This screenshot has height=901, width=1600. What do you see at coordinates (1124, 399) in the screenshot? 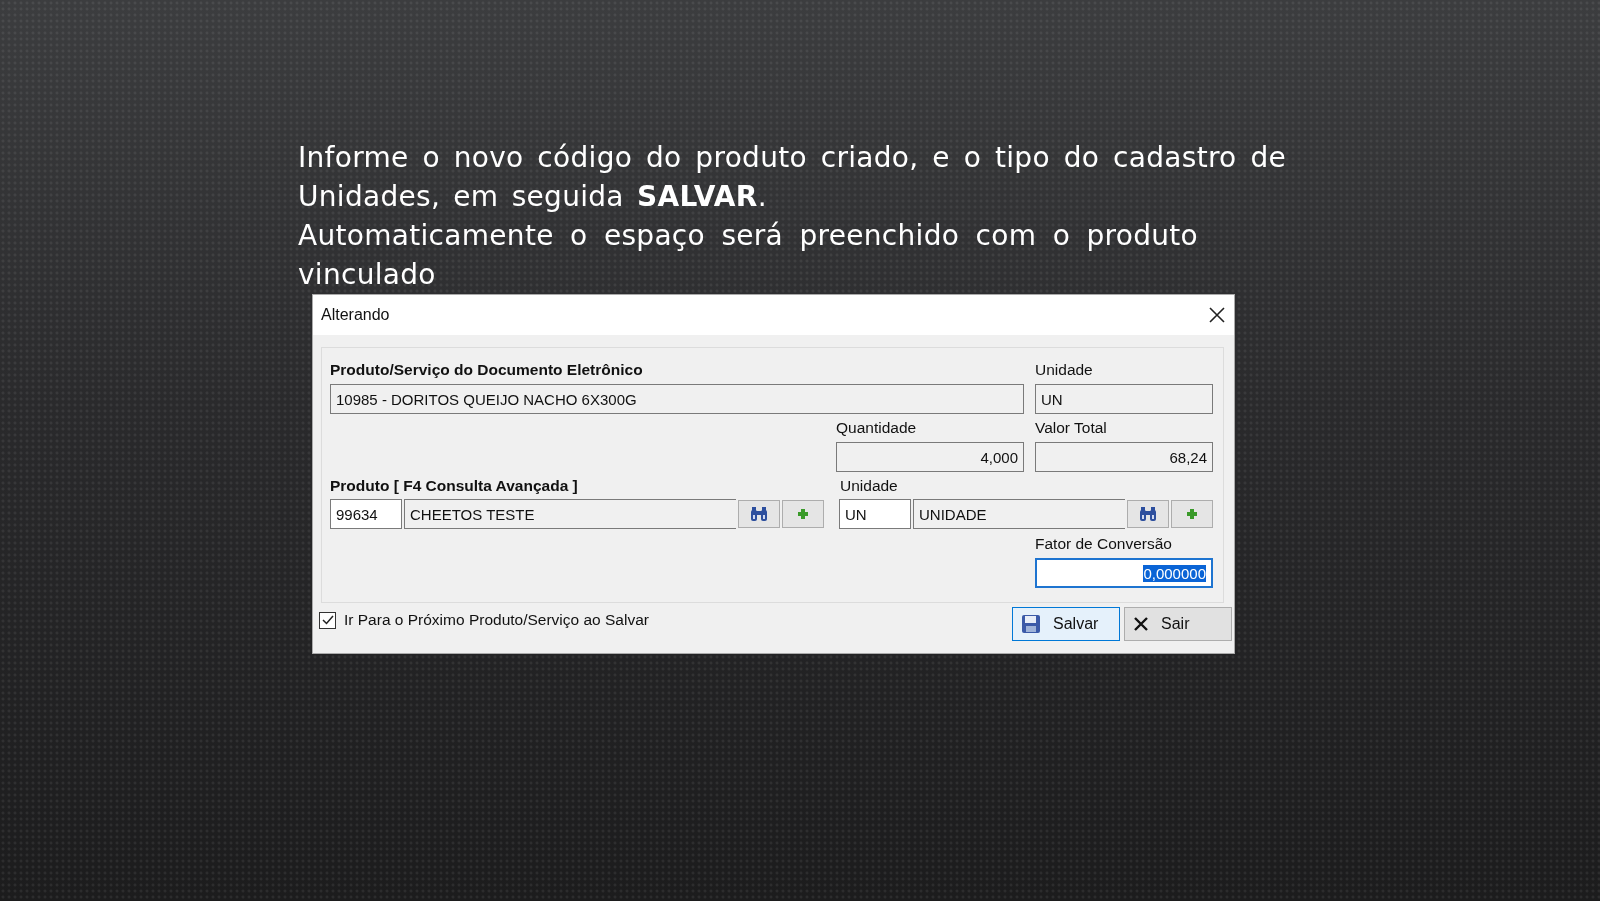
I see `input-field: UN` at bounding box center [1124, 399].